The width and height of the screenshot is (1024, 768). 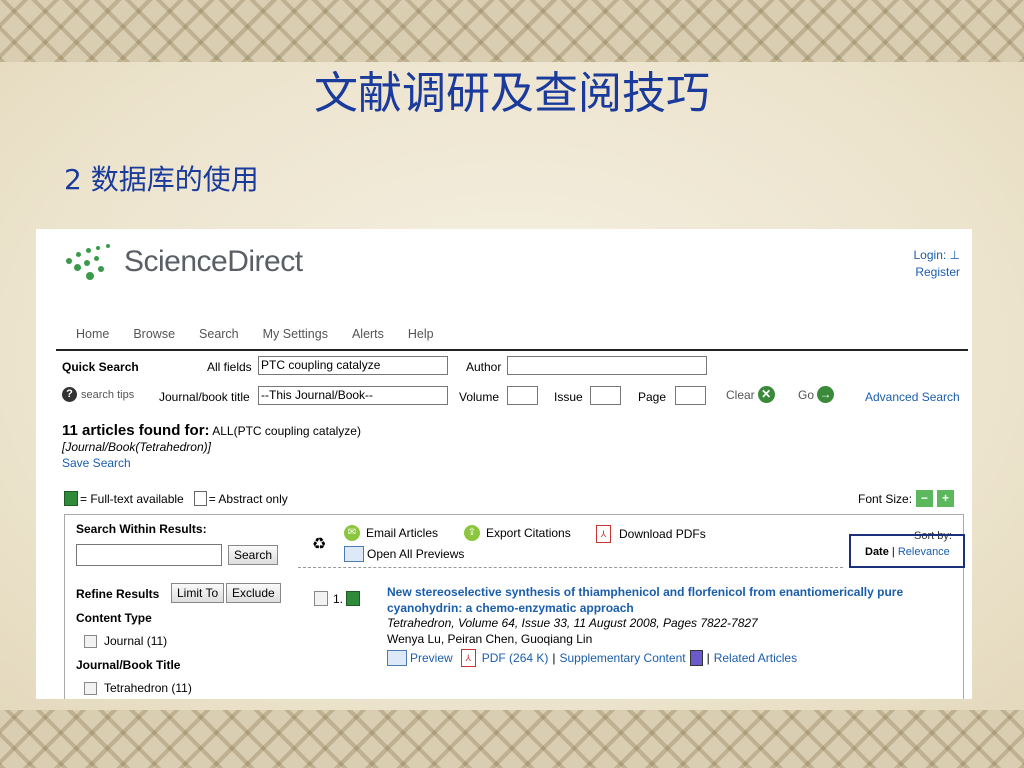 I want to click on supplementary-content-link: Supplementary Content, so click(x=623, y=658).